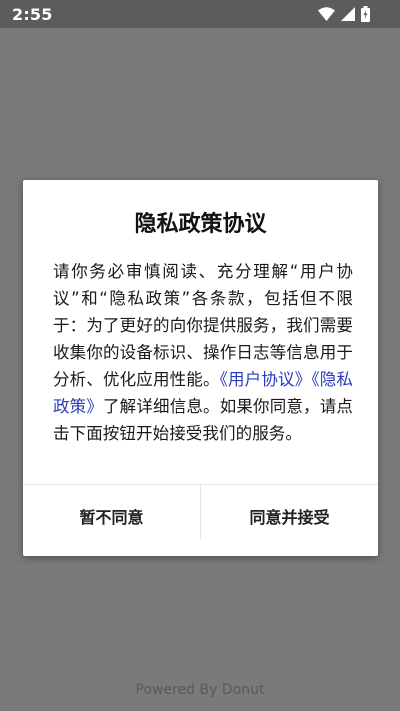  What do you see at coordinates (200, 14) in the screenshot?
I see `status-bar: 2:55` at bounding box center [200, 14].